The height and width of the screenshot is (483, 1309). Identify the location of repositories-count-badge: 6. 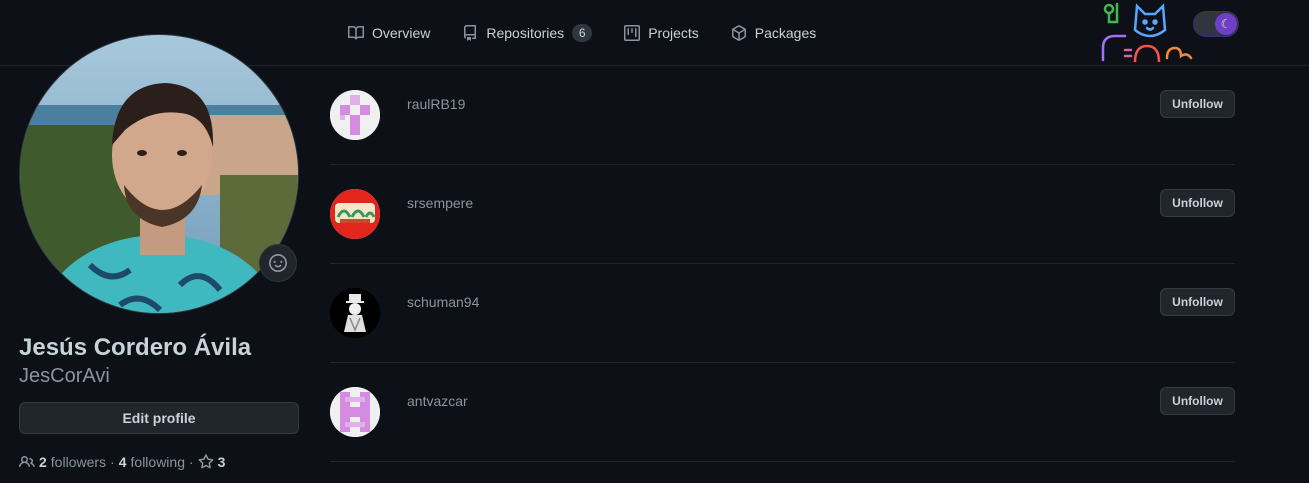
(582, 33).